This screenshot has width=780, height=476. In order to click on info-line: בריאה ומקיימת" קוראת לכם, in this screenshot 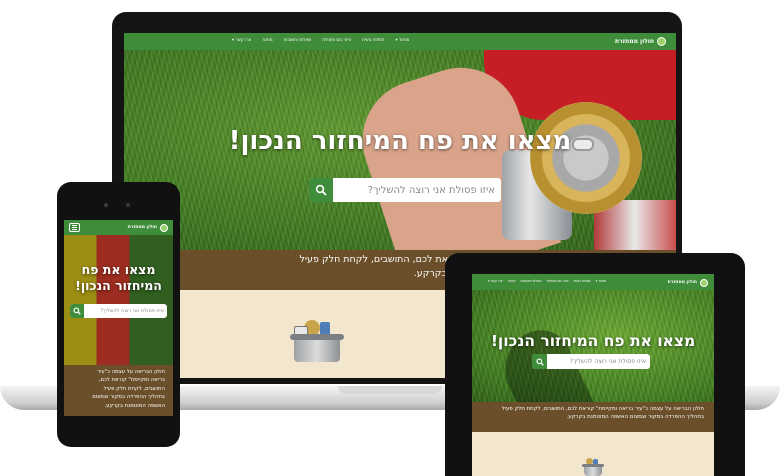, I will do `click(131, 380)`.